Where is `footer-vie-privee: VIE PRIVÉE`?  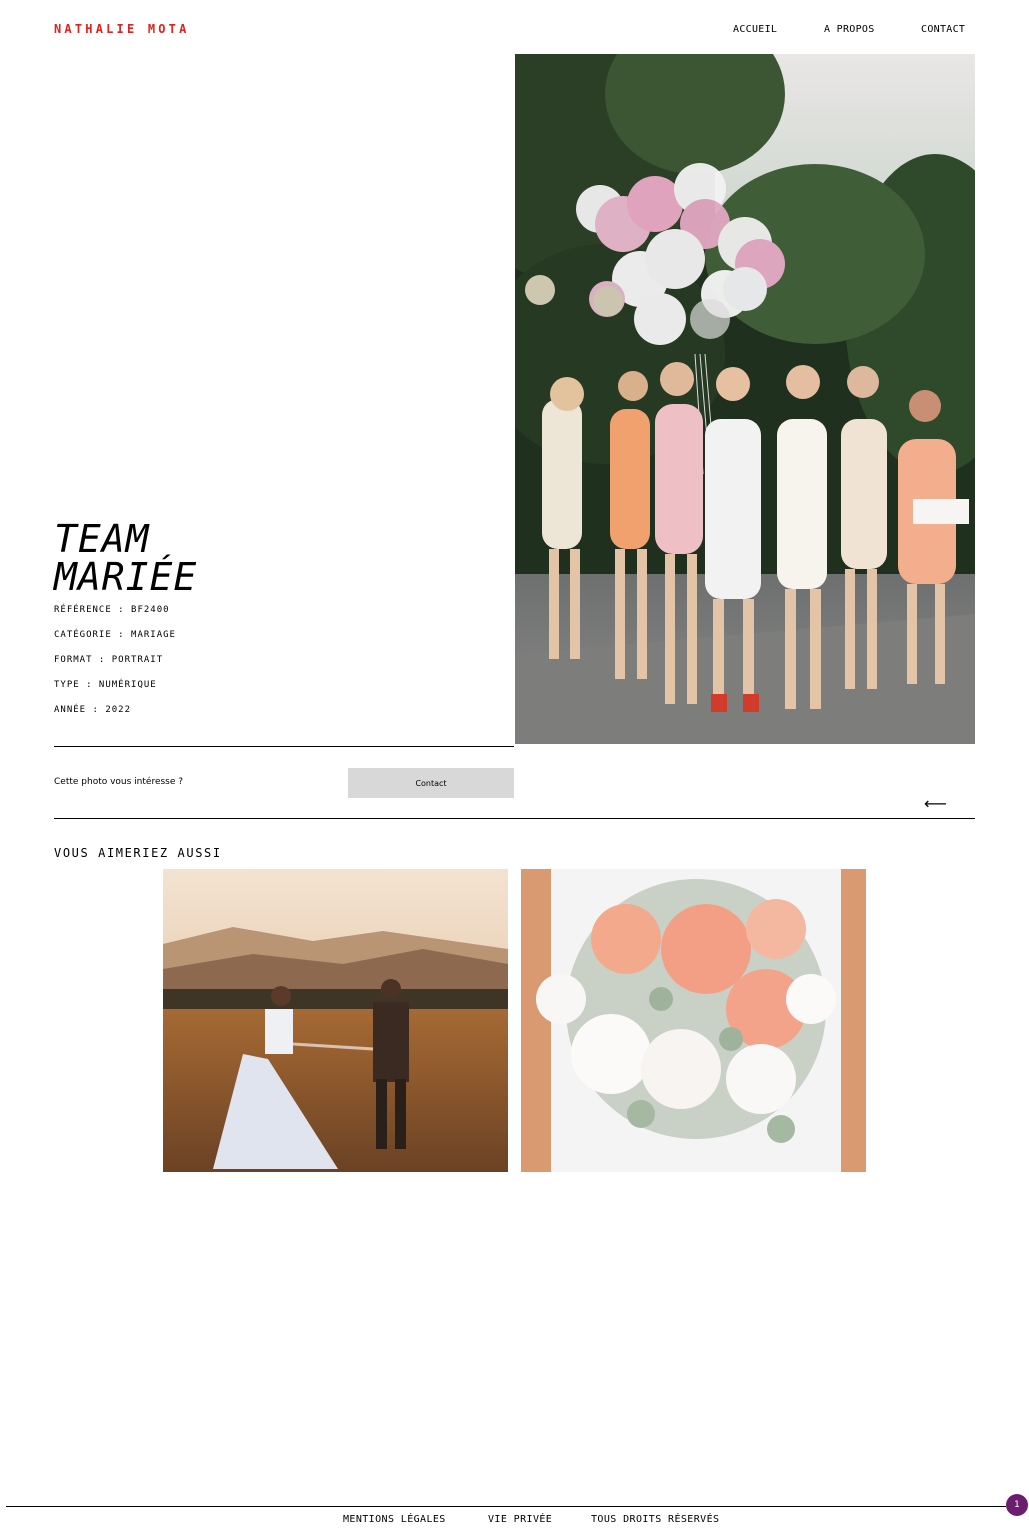 footer-vie-privee: VIE PRIVÉE is located at coordinates (520, 1519).